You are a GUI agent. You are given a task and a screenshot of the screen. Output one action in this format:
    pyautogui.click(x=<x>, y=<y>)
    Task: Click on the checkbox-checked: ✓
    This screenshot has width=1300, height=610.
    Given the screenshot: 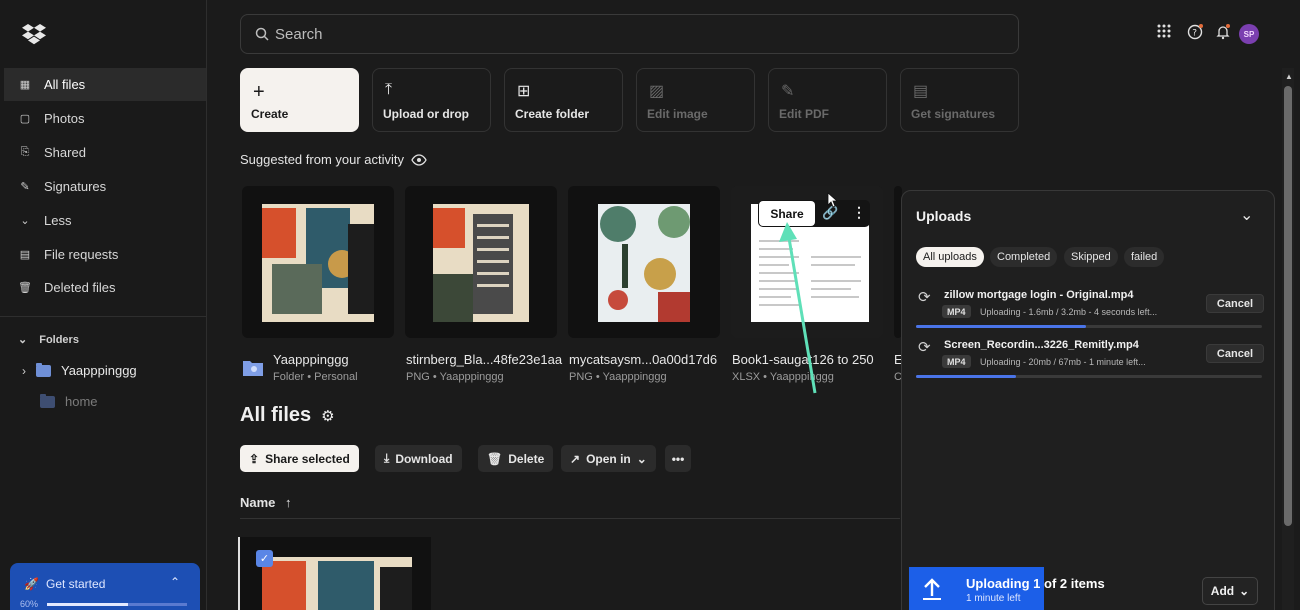 What is the action you would take?
    pyautogui.click(x=264, y=558)
    